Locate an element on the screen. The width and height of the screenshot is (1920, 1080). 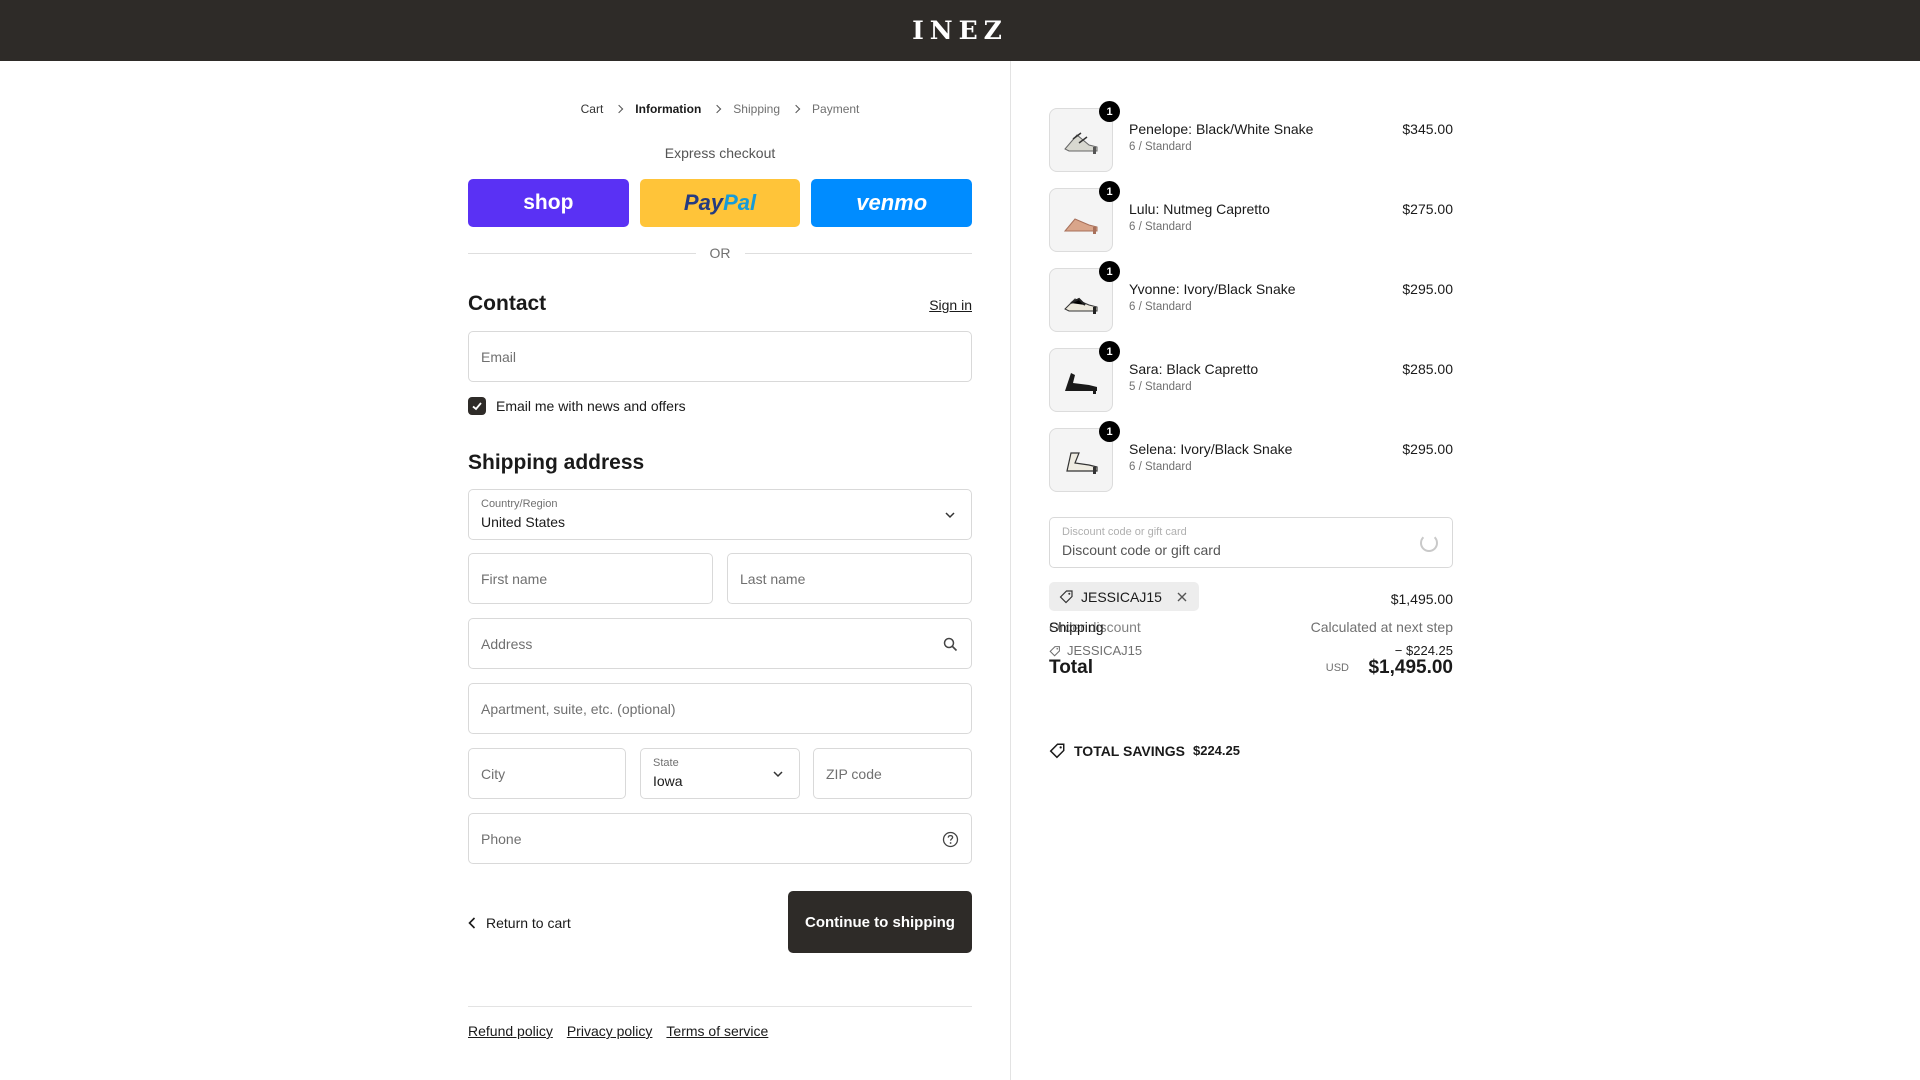
footer-divider is located at coordinates (720, 1006).